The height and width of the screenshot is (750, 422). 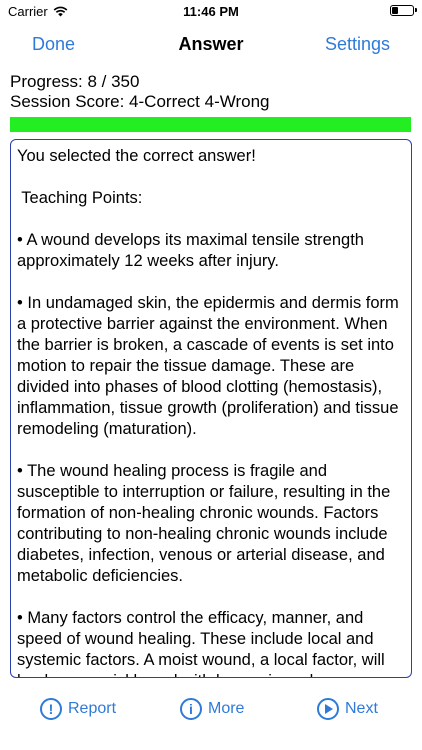 I want to click on status-time: 11:46 PM, so click(x=211, y=11).